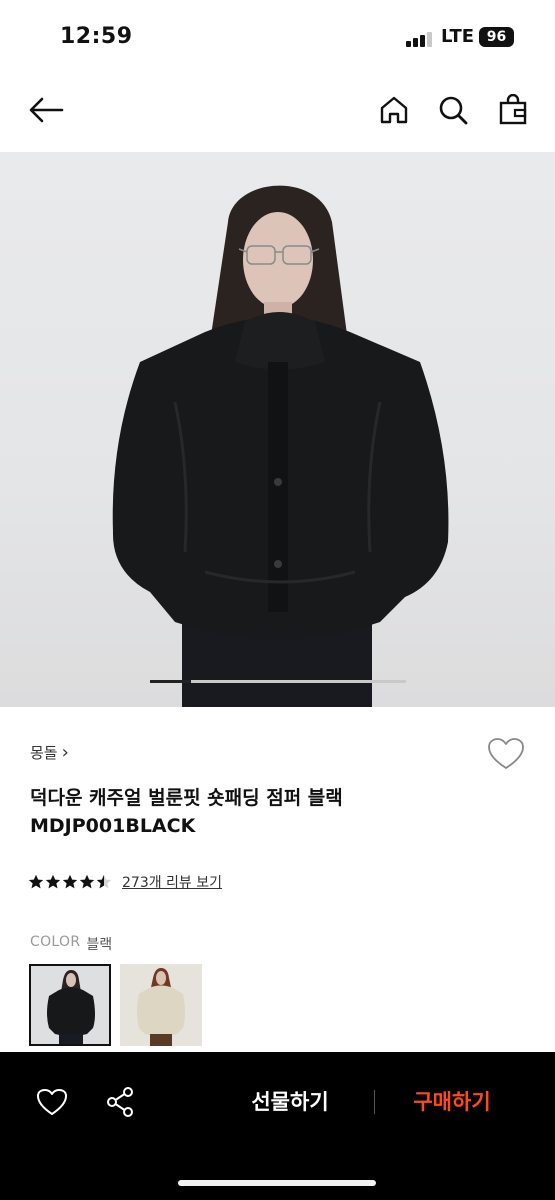  Describe the element at coordinates (104, 881) in the screenshot. I see `half-star-icon` at that location.